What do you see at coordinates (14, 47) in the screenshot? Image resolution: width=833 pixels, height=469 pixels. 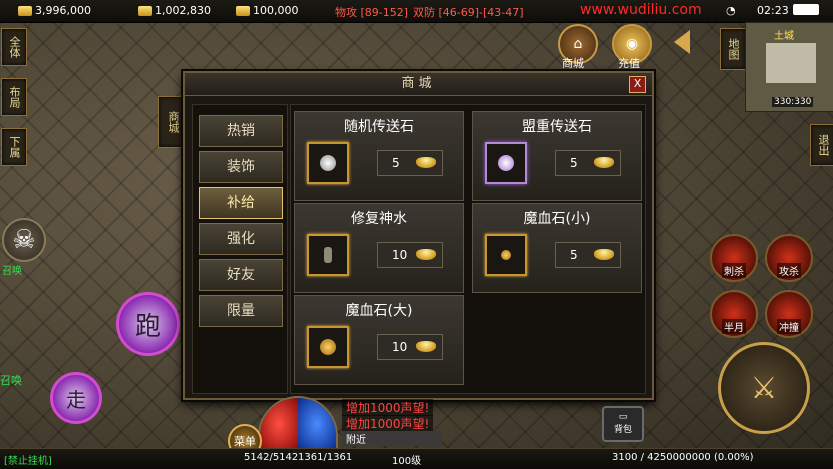 I see `all-button: 全体` at bounding box center [14, 47].